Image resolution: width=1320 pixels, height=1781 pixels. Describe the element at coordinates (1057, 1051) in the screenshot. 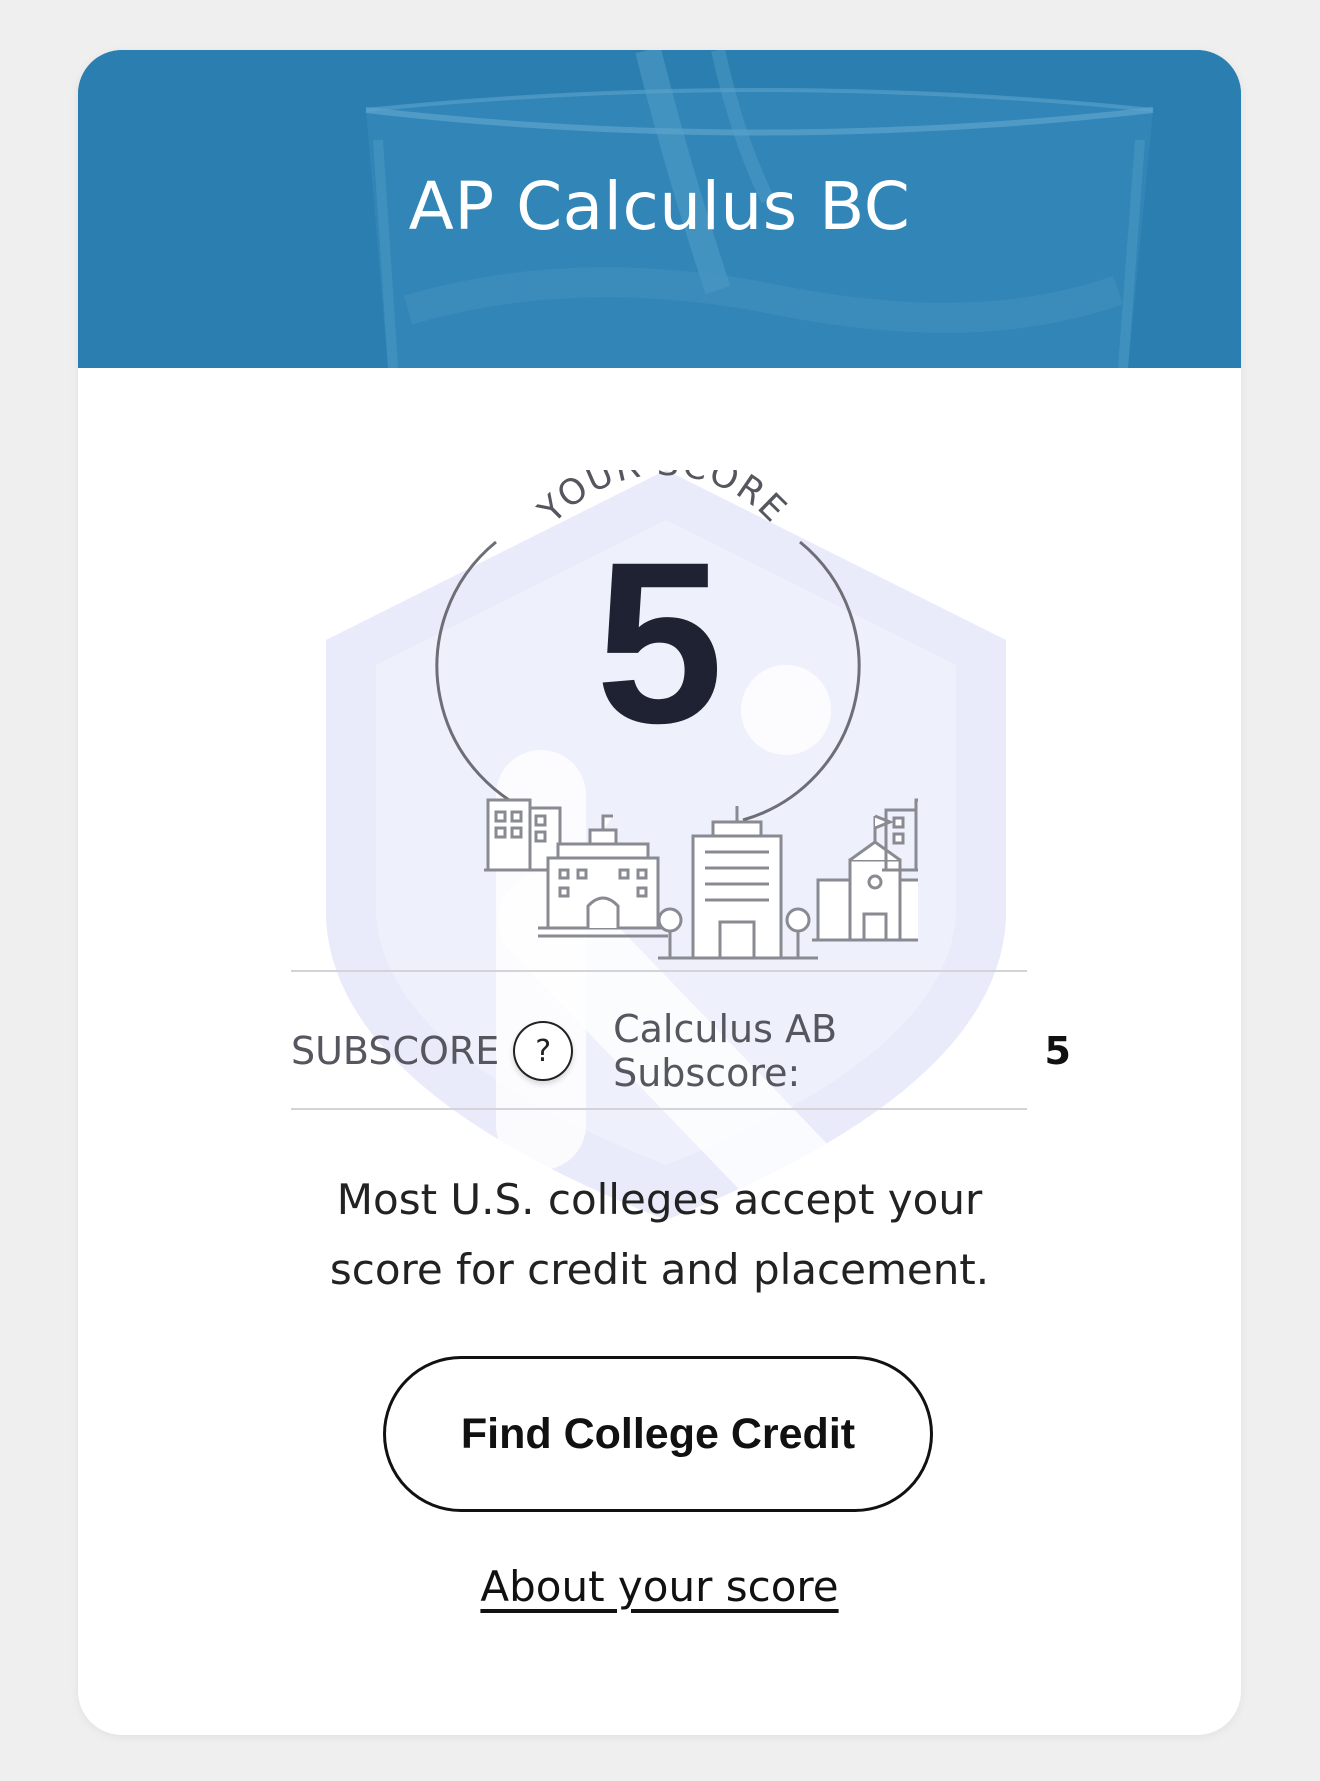

I see `subscore-value: 5` at that location.